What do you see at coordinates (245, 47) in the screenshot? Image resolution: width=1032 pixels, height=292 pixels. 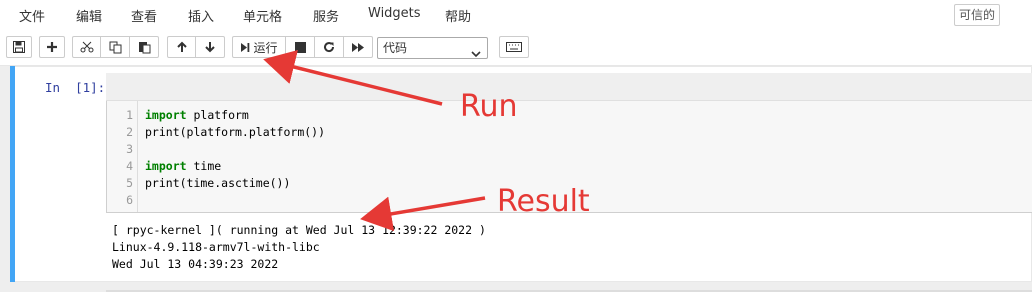 I see `step-forward-icon` at bounding box center [245, 47].